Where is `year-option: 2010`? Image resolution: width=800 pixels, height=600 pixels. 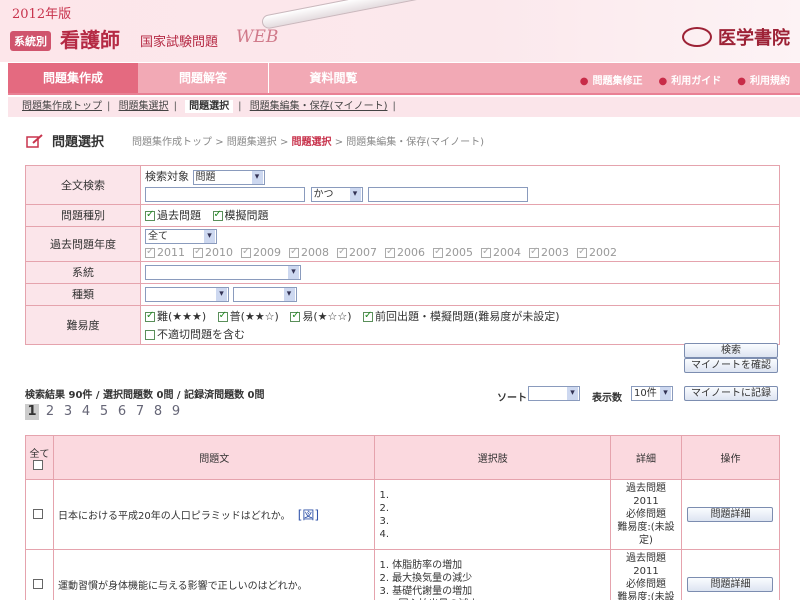
year-option: 2010 is located at coordinates (213, 252).